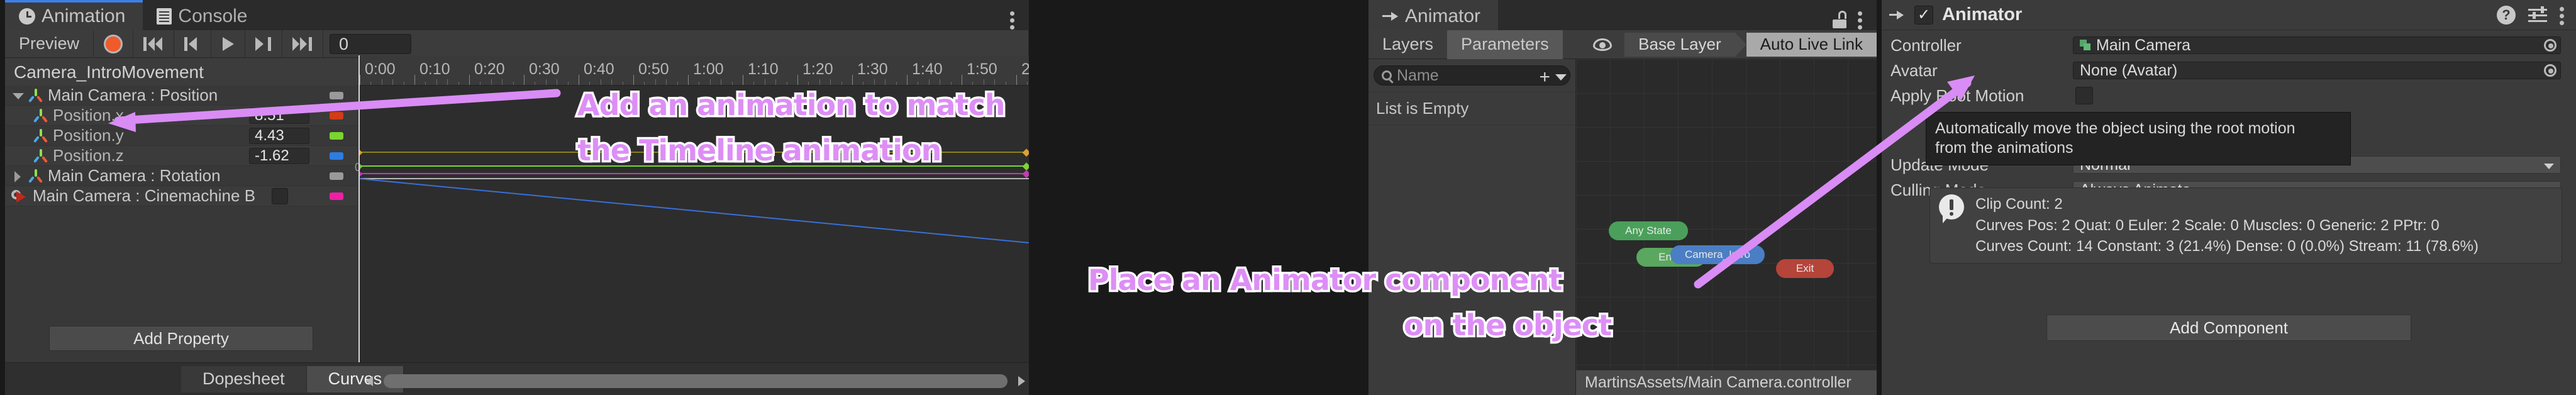  Describe the element at coordinates (114, 43) in the screenshot. I see `record-button` at that location.